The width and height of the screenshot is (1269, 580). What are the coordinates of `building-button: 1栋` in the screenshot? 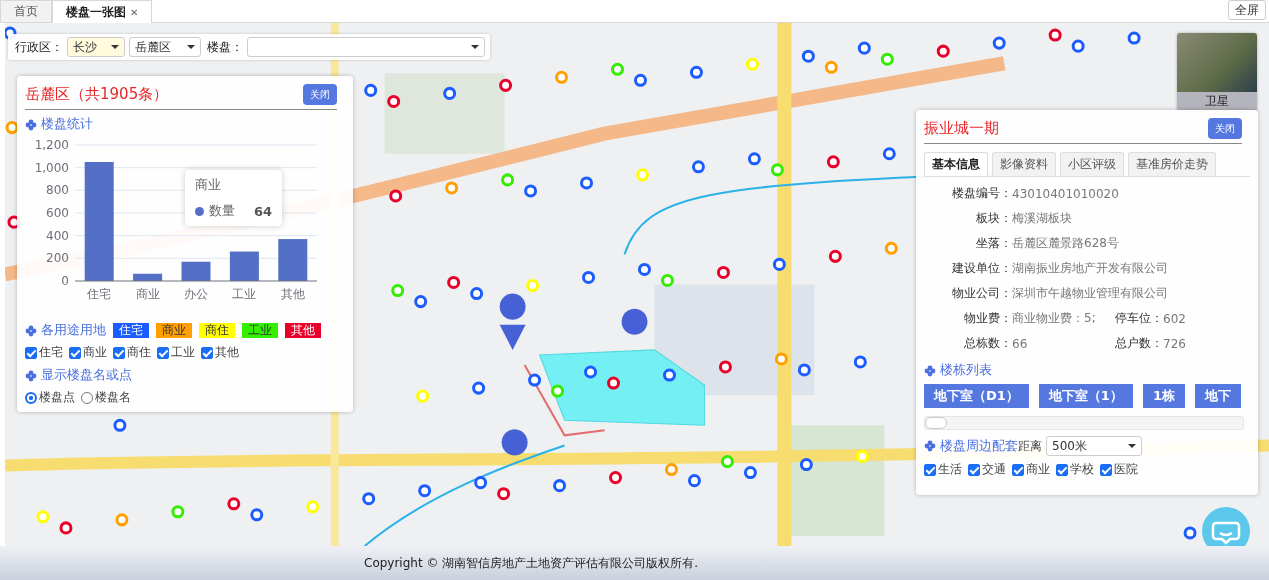 It's located at (1163, 396).